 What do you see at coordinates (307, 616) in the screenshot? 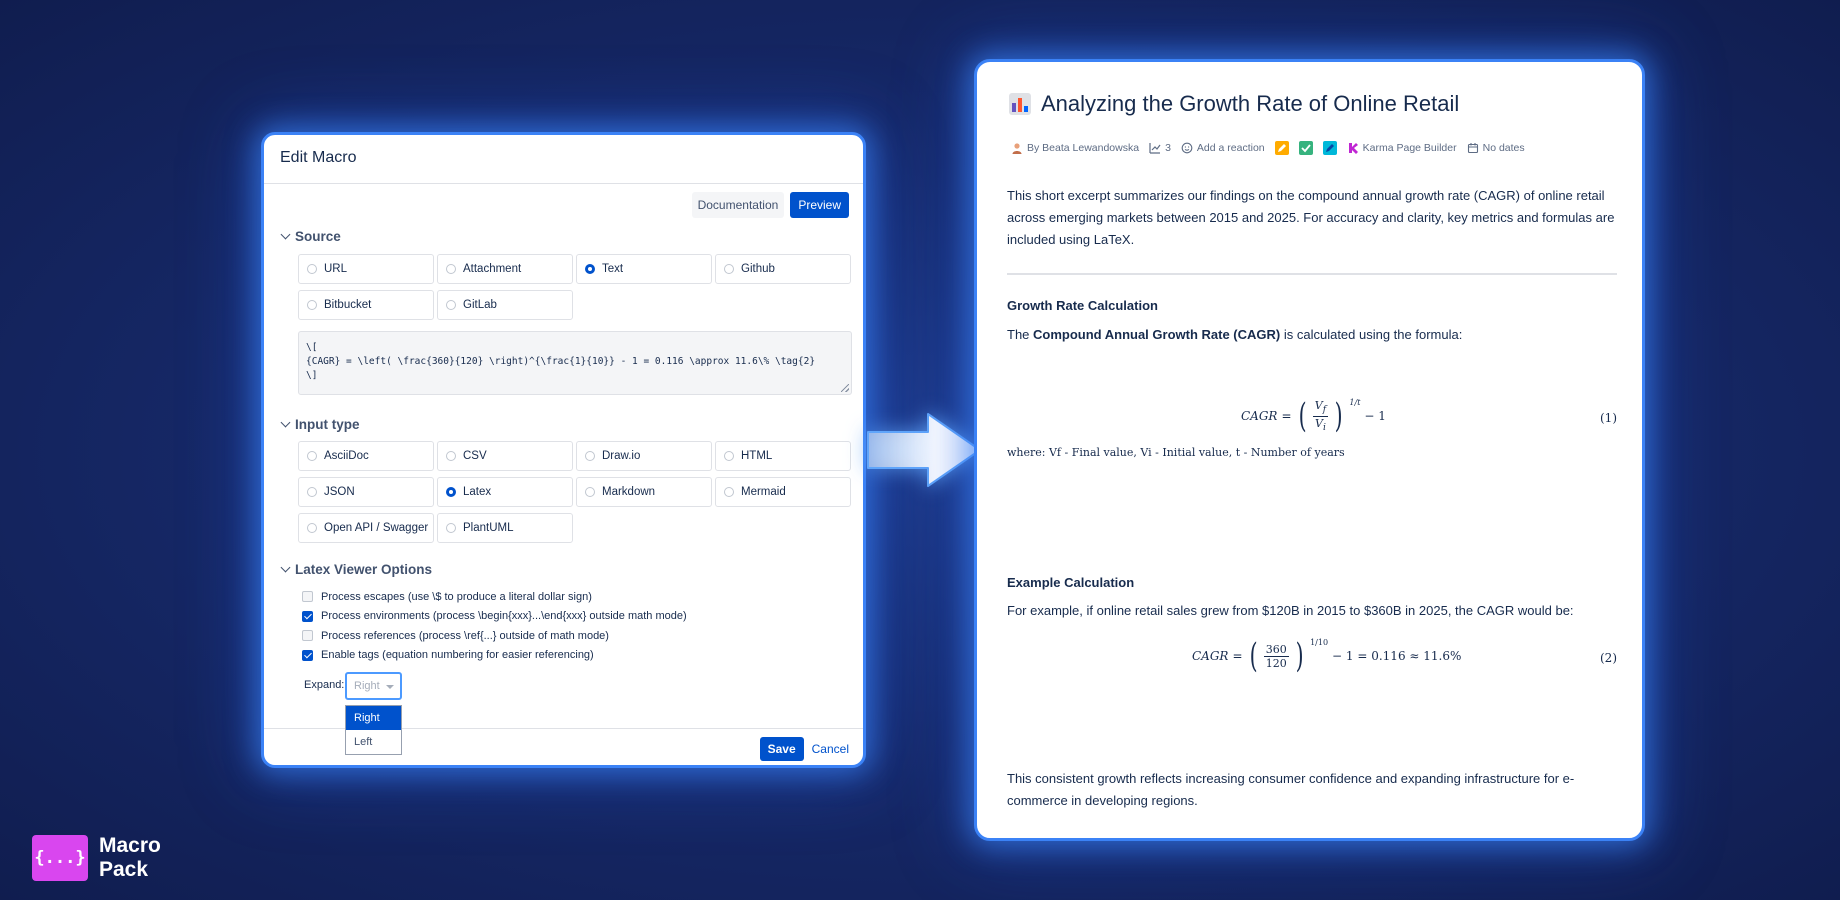
I see `checkbox-checked-icon` at bounding box center [307, 616].